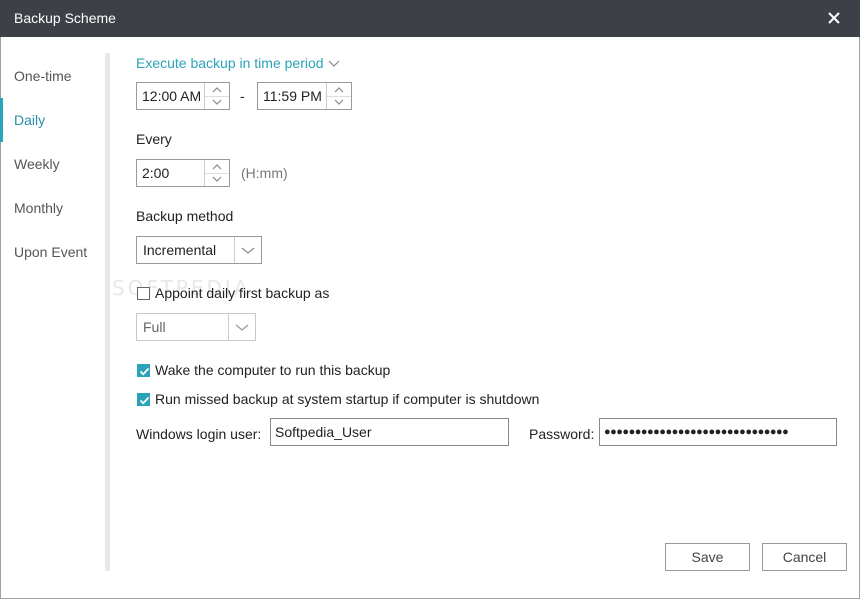 The width and height of the screenshot is (860, 600). I want to click on password-field: ●●●●●●●●●●●●●●●●●●●●●●●●●●●●●●, so click(718, 432).